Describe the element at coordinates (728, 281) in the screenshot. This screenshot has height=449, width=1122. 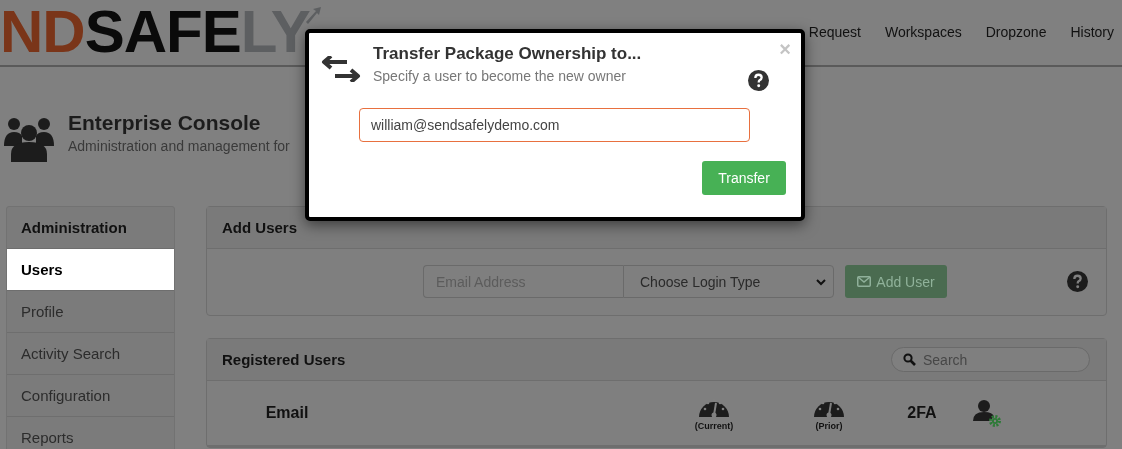
I see `login-type-select: Choose Login Type` at that location.